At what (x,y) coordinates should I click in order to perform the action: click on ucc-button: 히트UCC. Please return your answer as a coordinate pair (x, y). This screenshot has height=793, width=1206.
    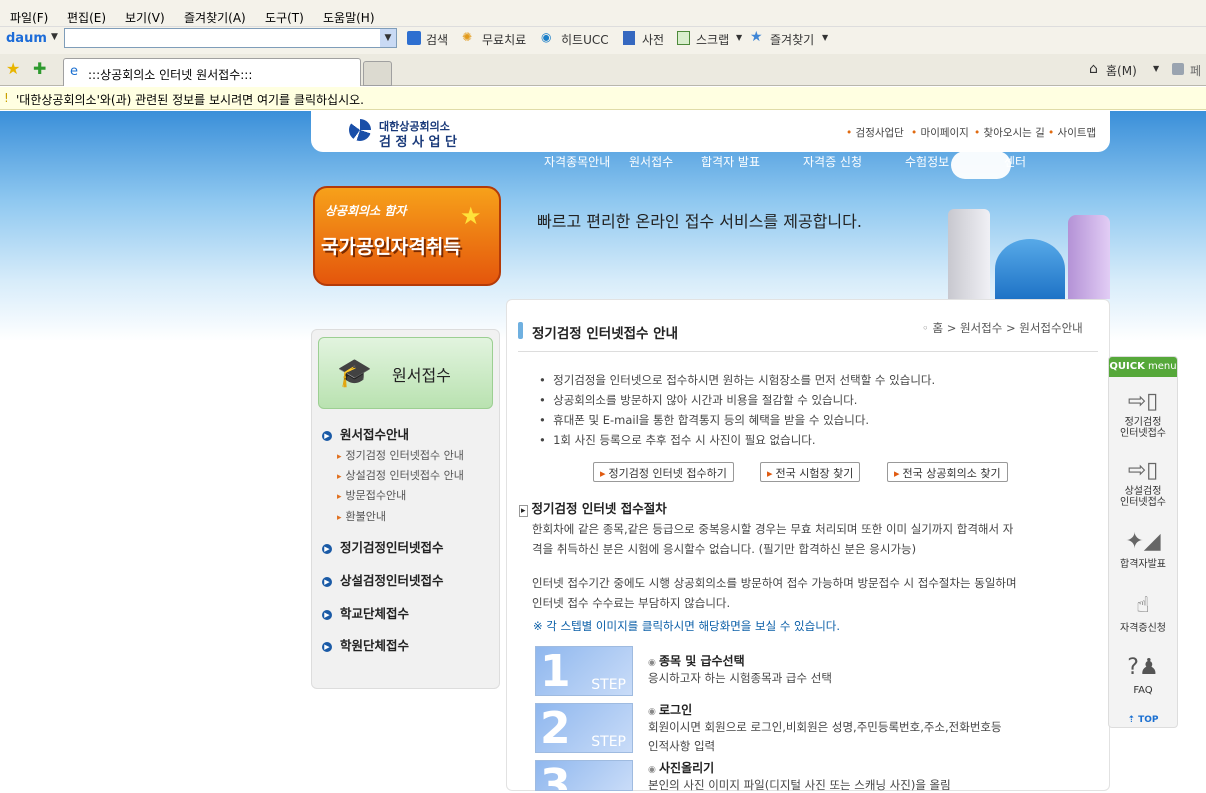
    Looking at the image, I should click on (585, 39).